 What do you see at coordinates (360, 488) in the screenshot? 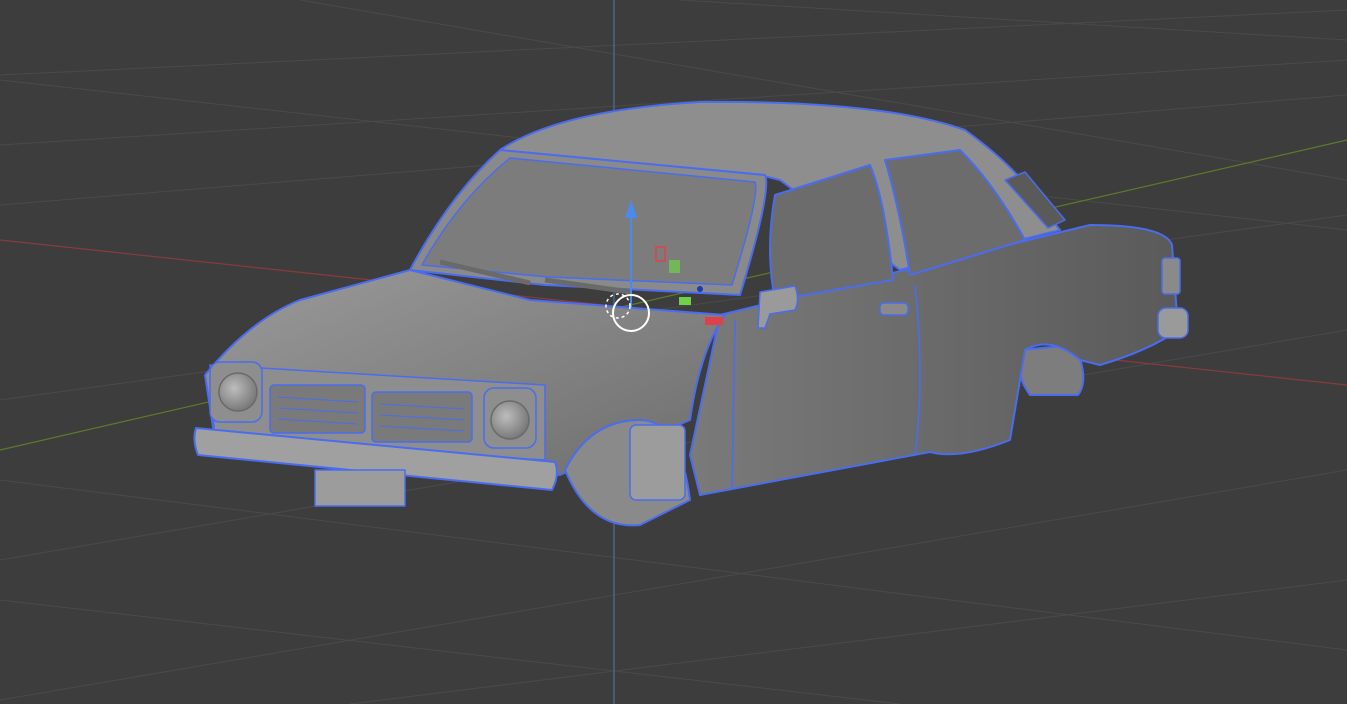
I see `license-plate` at bounding box center [360, 488].